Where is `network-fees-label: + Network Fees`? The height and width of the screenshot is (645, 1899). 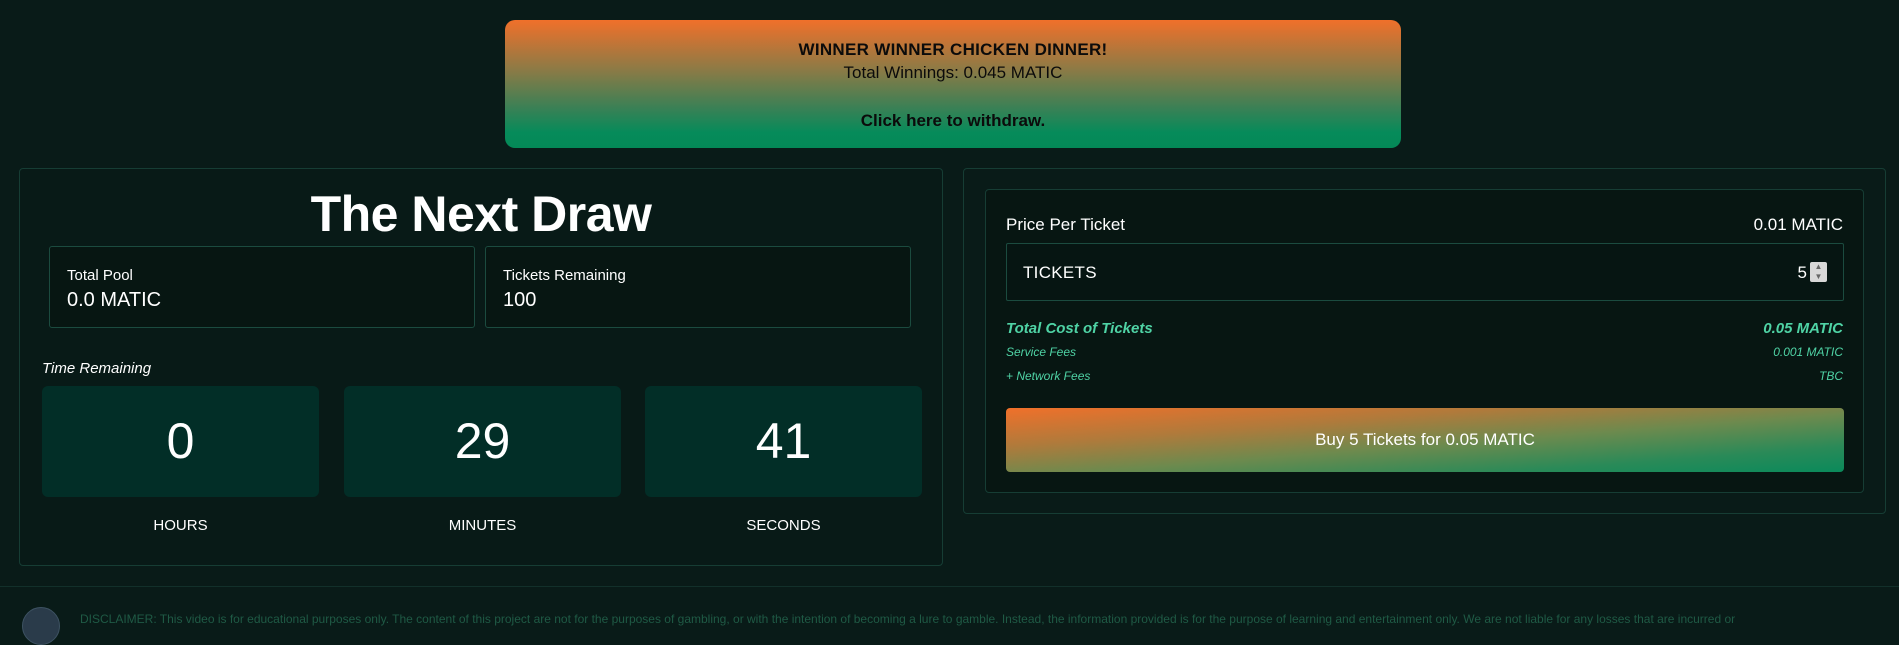 network-fees-label: + Network Fees is located at coordinates (1048, 376).